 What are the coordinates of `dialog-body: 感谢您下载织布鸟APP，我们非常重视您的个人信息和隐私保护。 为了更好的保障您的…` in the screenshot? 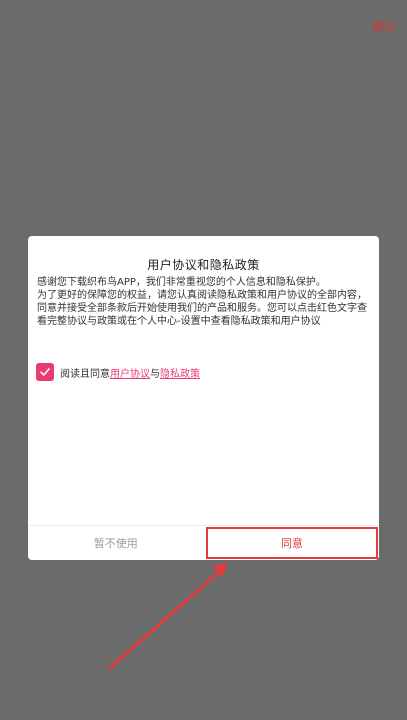 It's located at (202, 302).